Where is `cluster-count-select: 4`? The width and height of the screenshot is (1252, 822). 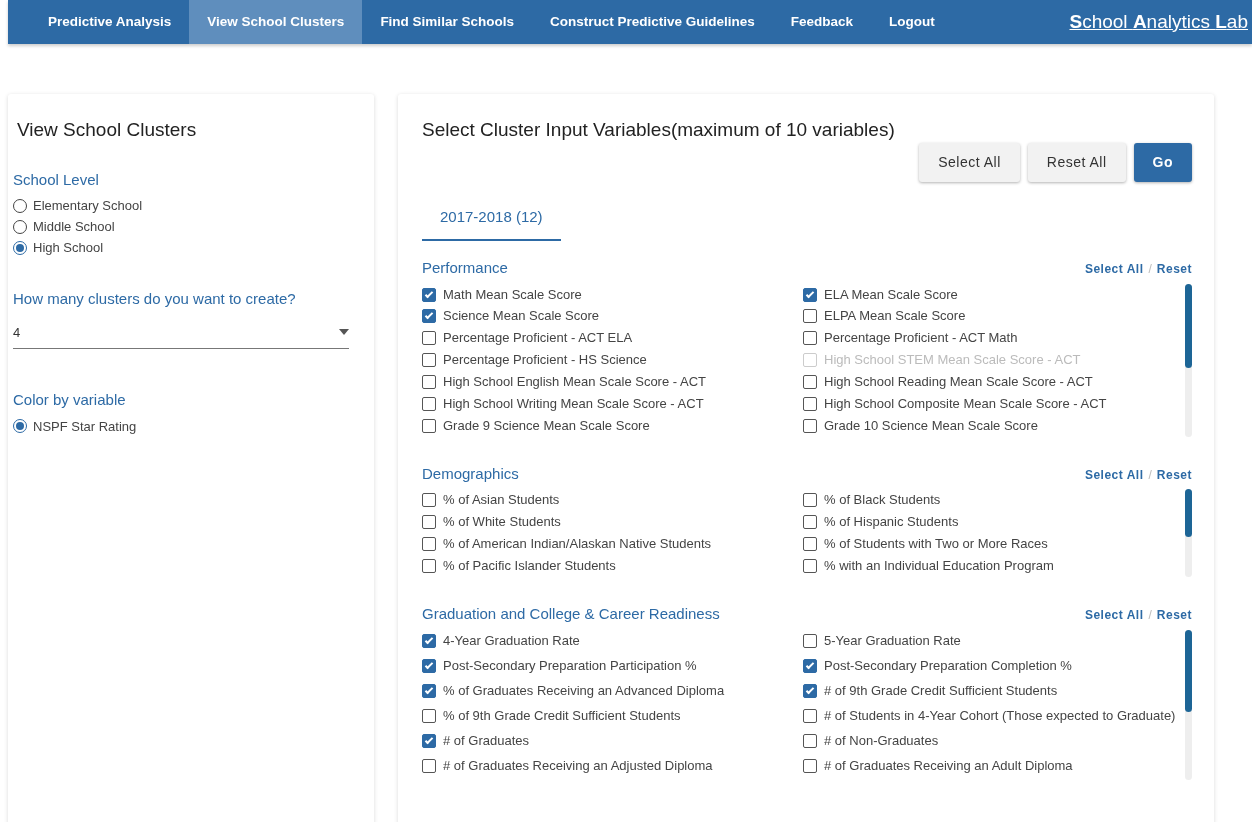 cluster-count-select: 4 is located at coordinates (181, 333).